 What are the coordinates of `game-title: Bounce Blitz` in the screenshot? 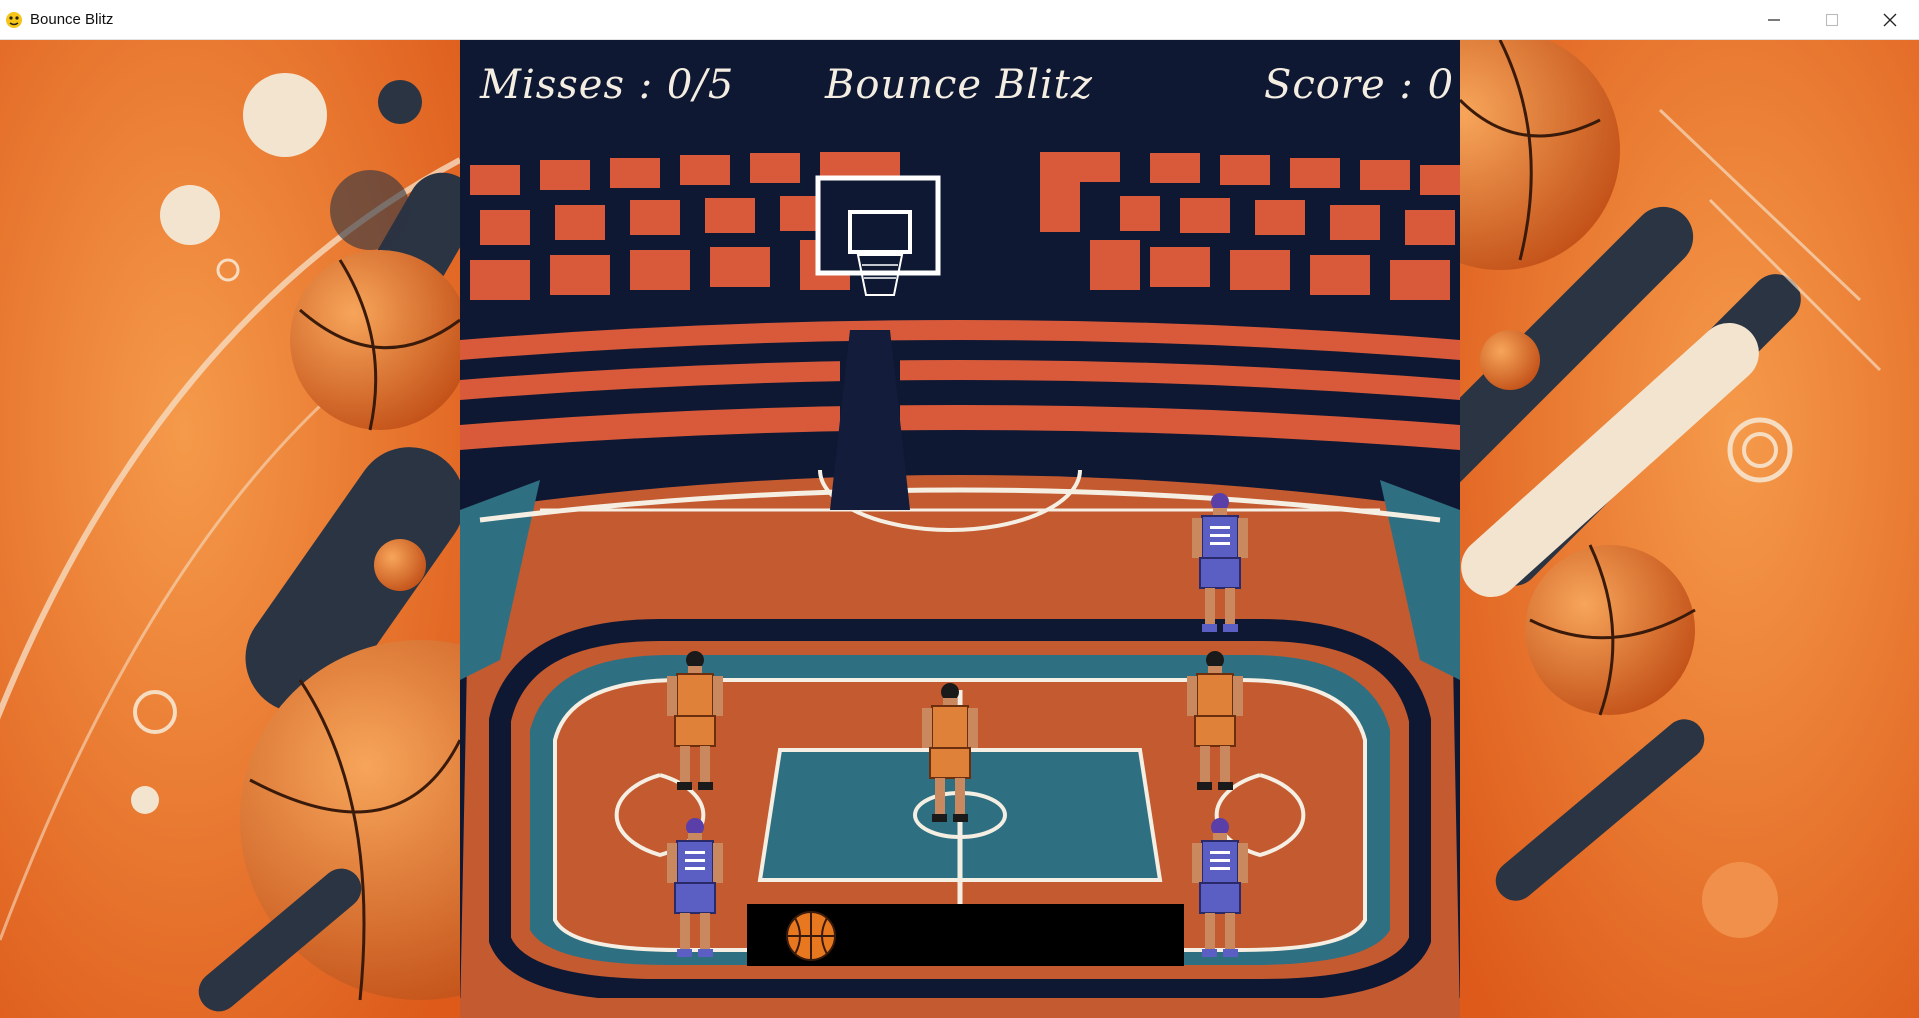 It's located at (959, 85).